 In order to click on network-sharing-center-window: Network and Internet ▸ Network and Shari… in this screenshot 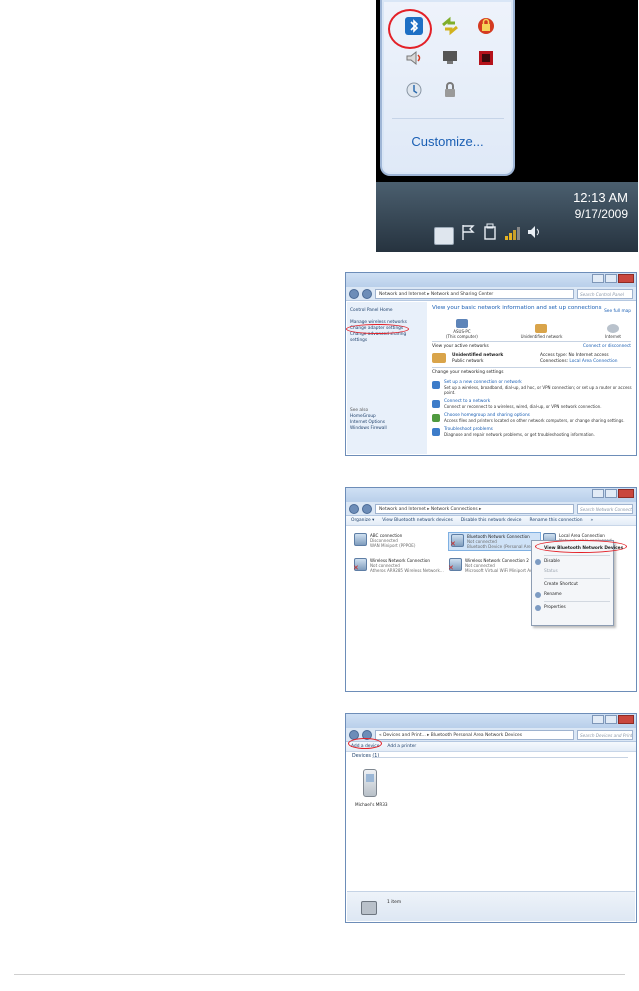, I will do `click(491, 364)`.